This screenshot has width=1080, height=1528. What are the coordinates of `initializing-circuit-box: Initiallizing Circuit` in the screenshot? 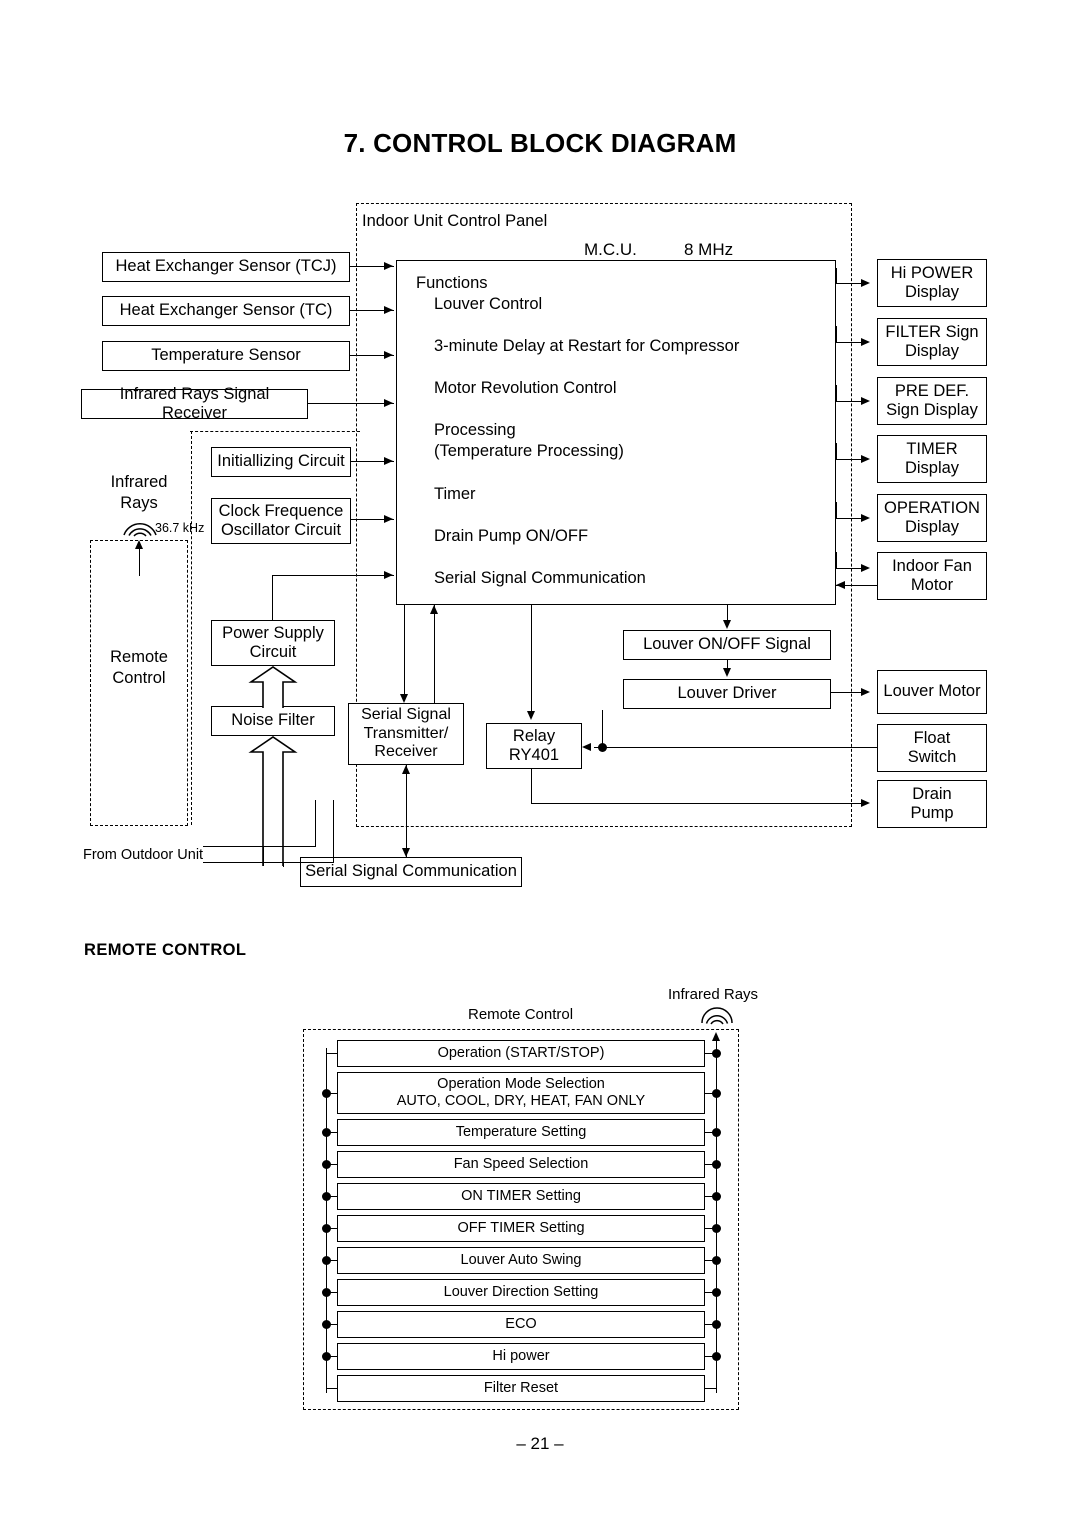 It's located at (281, 462).